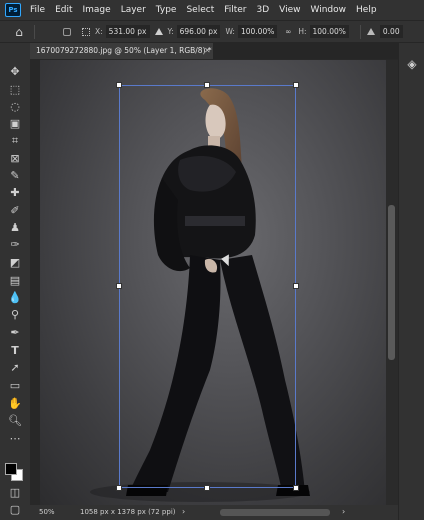 This screenshot has height=520, width=424. I want to click on h-label: H:, so click(302, 31).